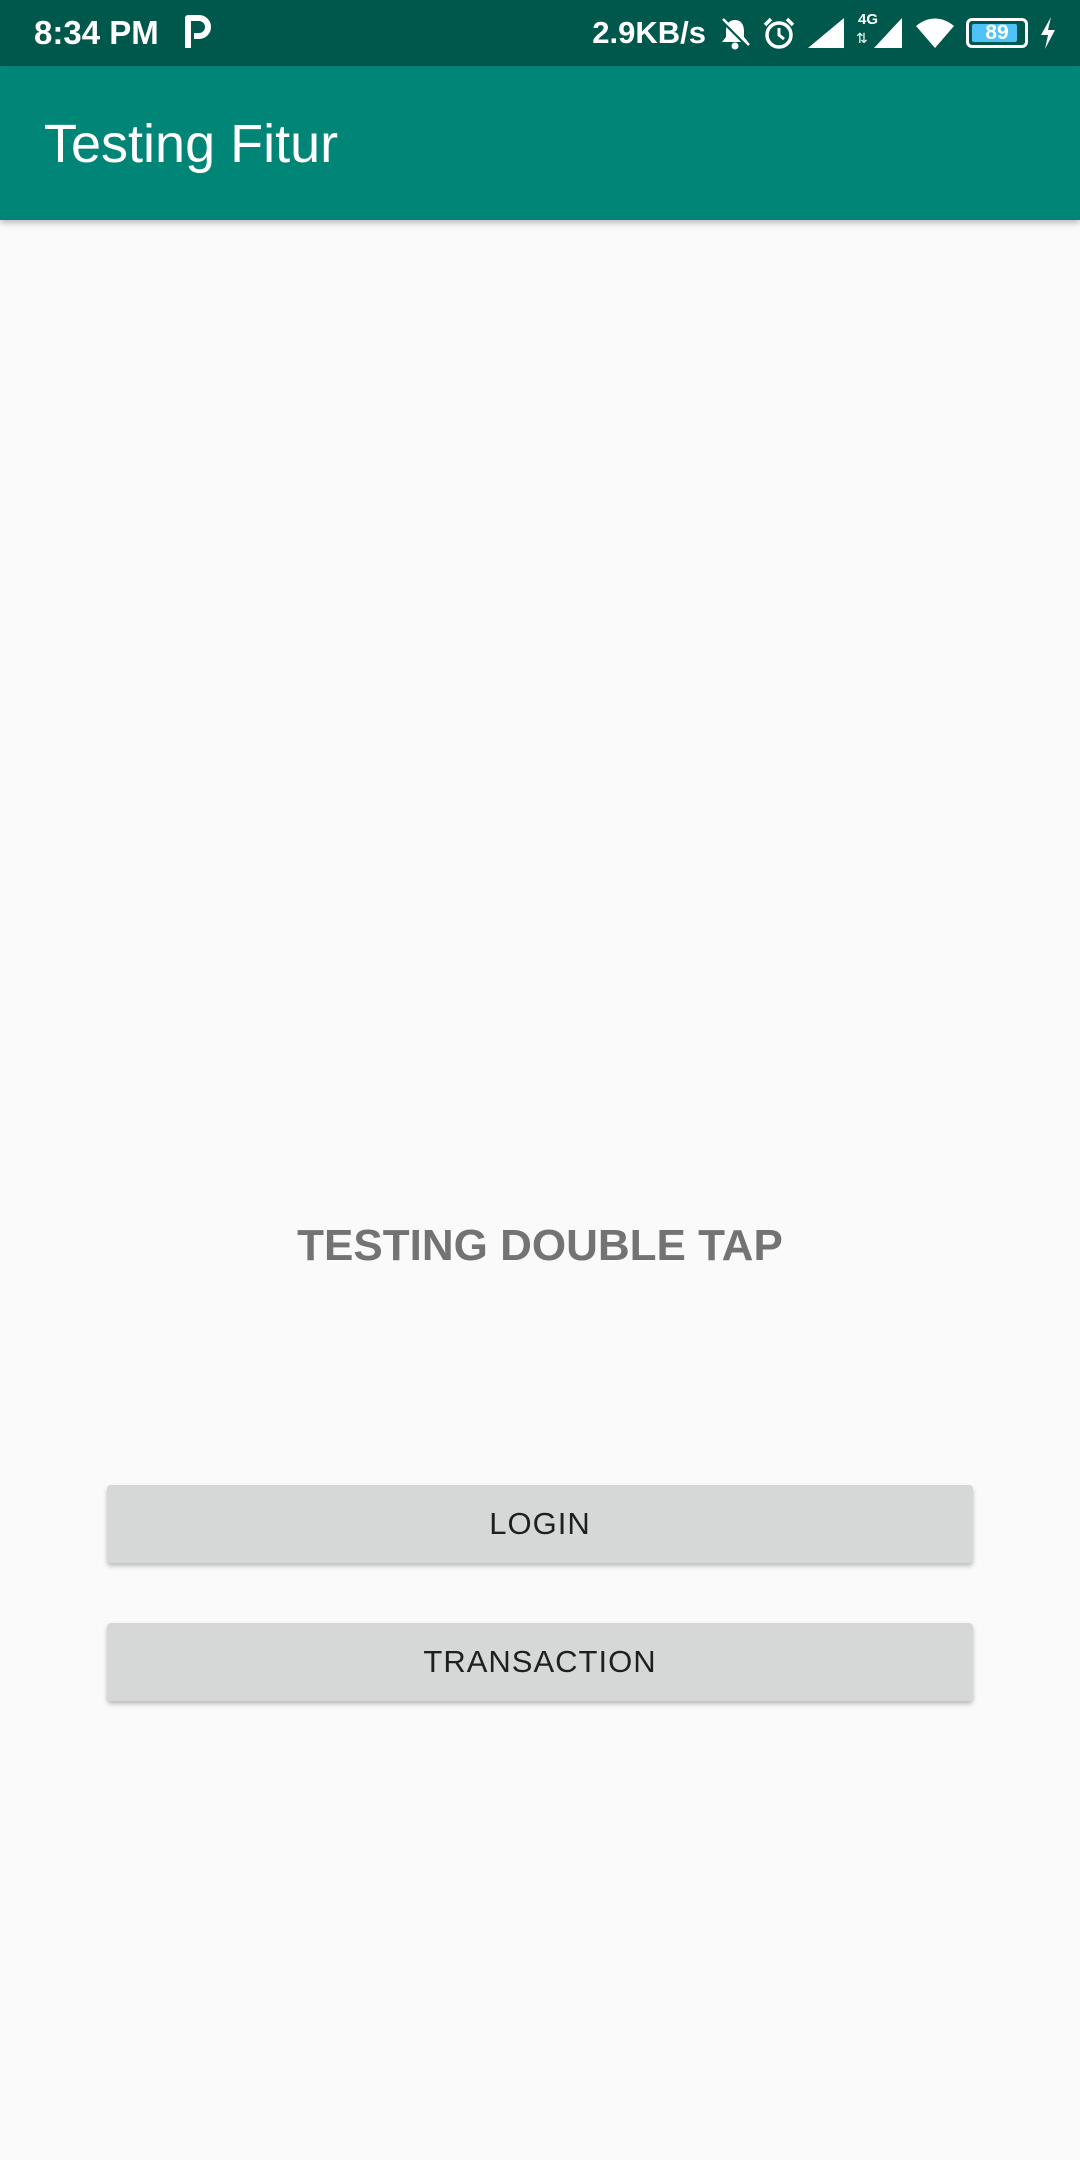  What do you see at coordinates (779, 33) in the screenshot?
I see `alarm-icon` at bounding box center [779, 33].